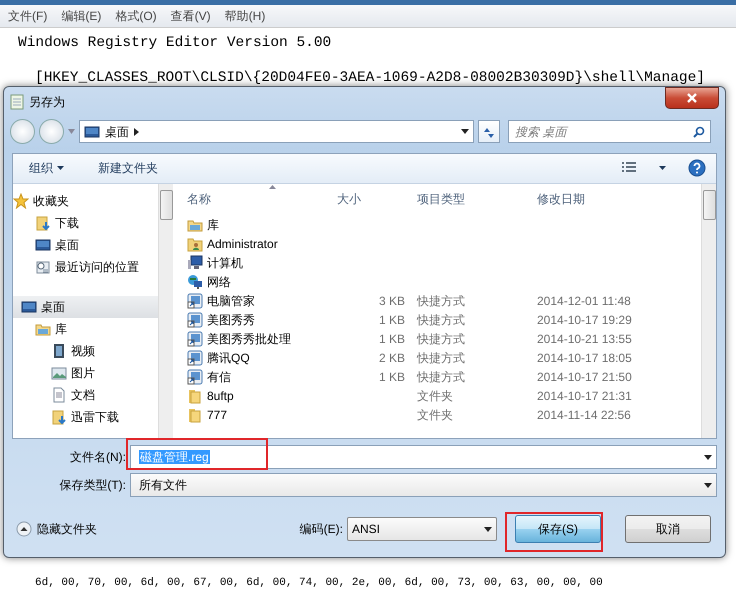 Image resolution: width=736 pixels, height=603 pixels. I want to click on refresh-icon, so click(489, 132).